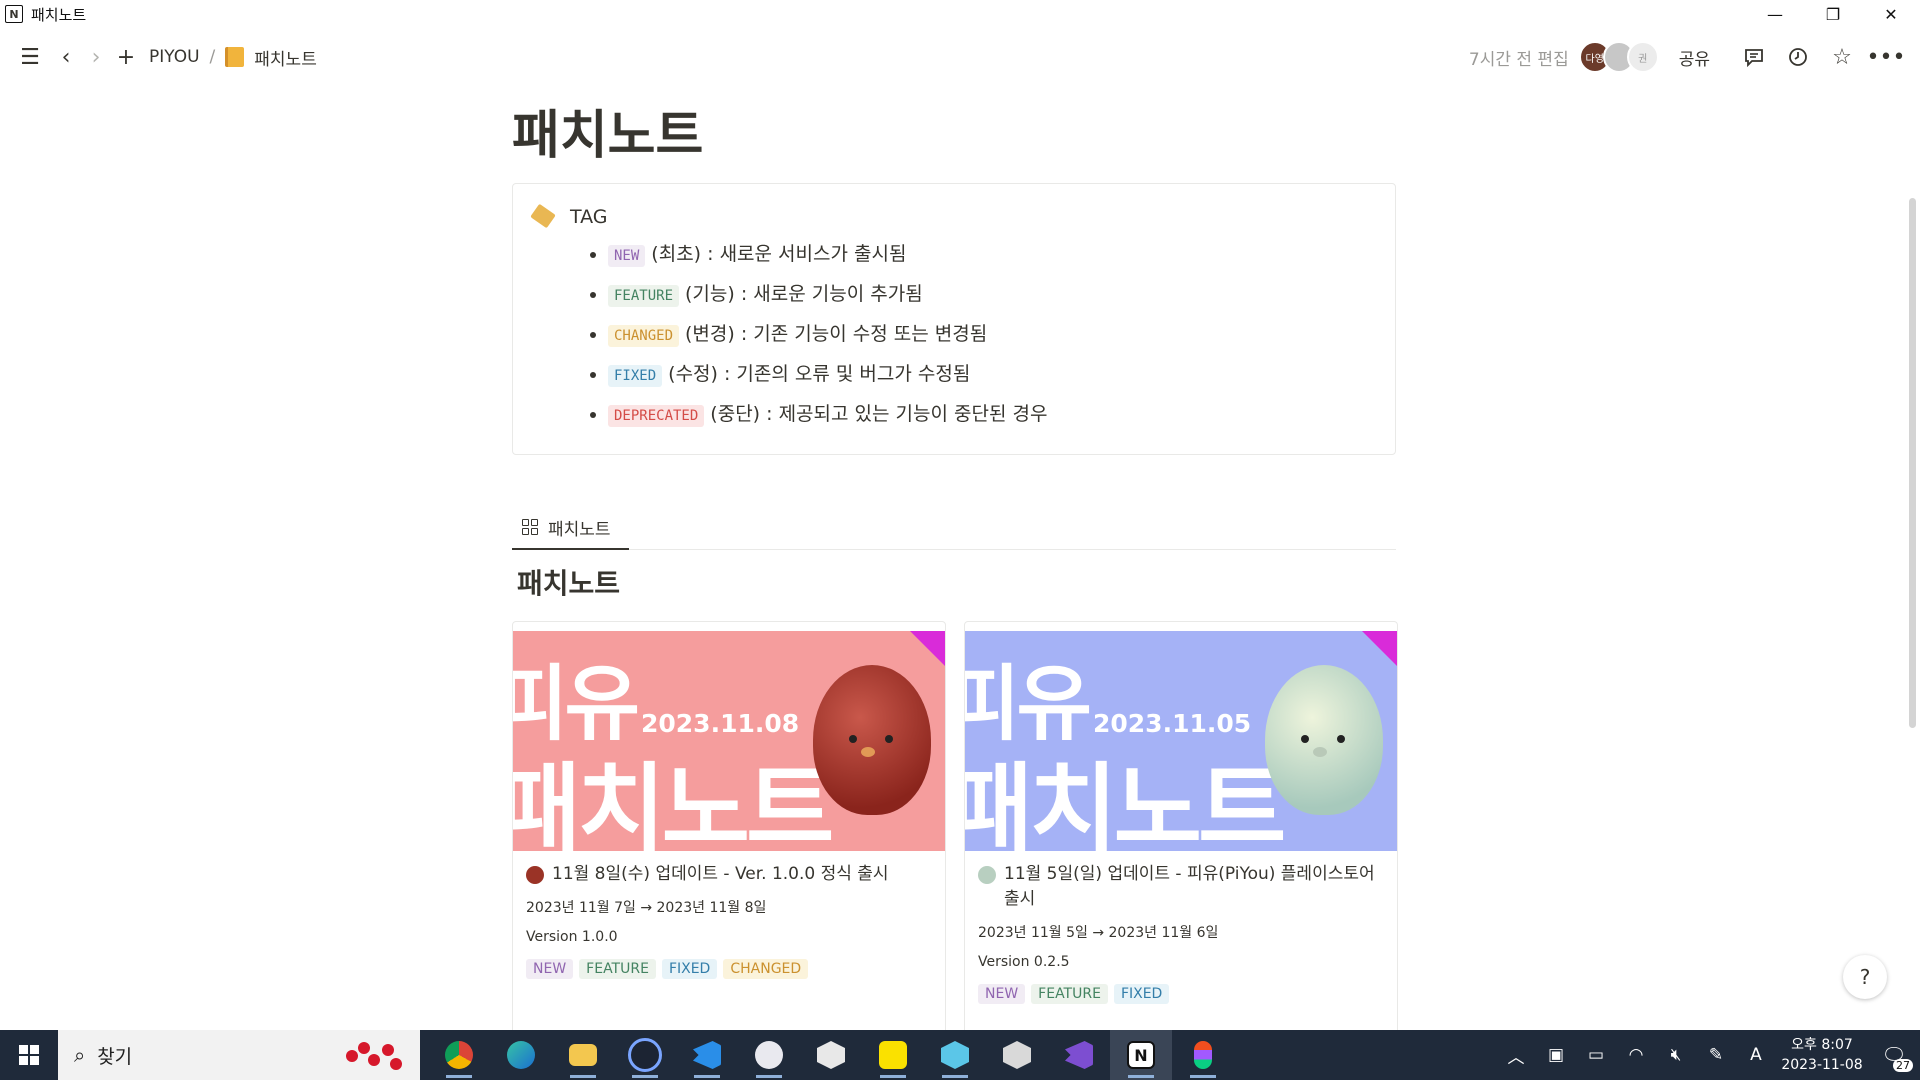 Image resolution: width=1920 pixels, height=1080 pixels. Describe the element at coordinates (66, 57) in the screenshot. I see `back-icon: ‹` at that location.